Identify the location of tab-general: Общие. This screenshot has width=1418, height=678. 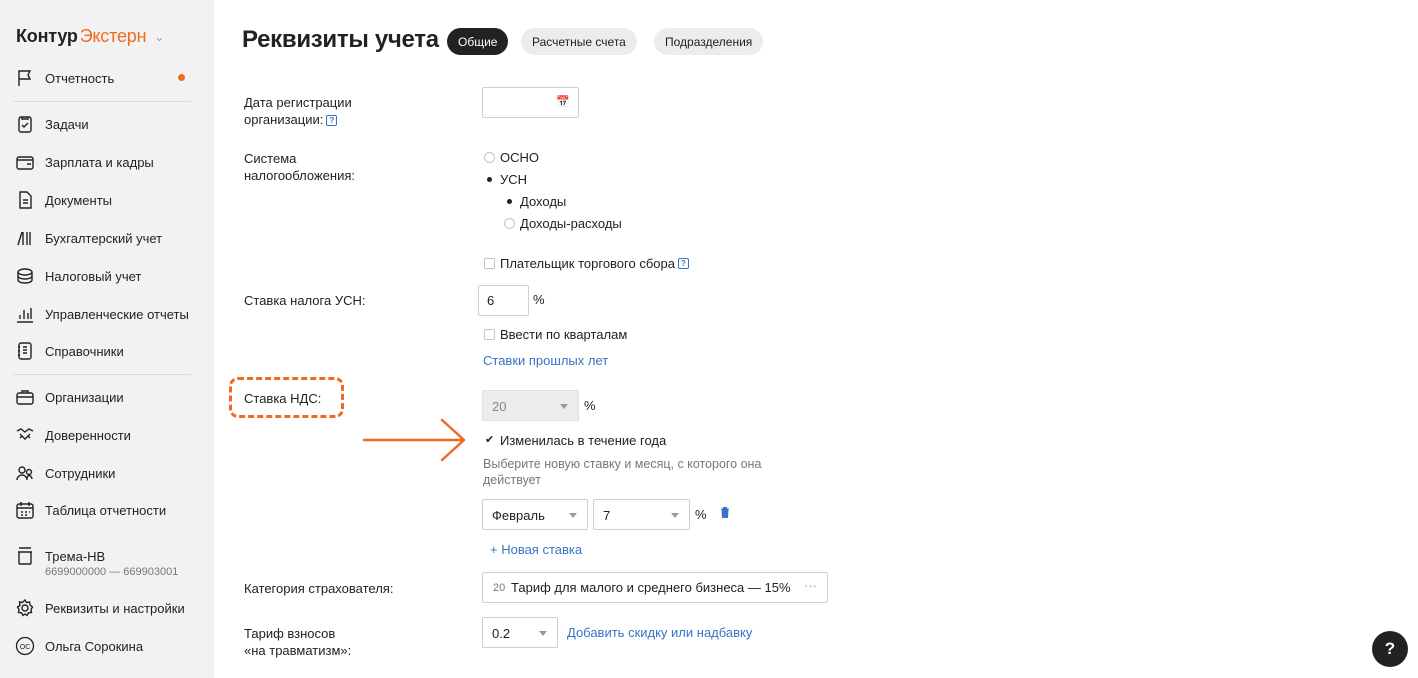
(478, 41).